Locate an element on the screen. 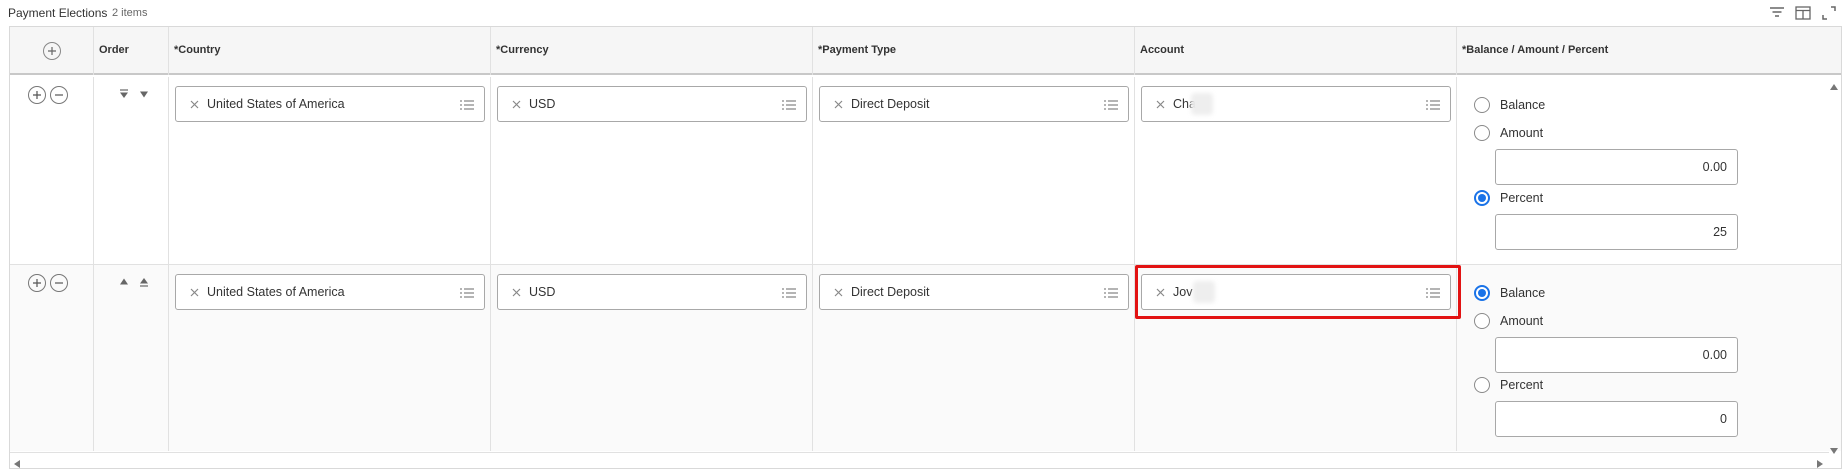  account-cell: Cha is located at coordinates (1296, 170).